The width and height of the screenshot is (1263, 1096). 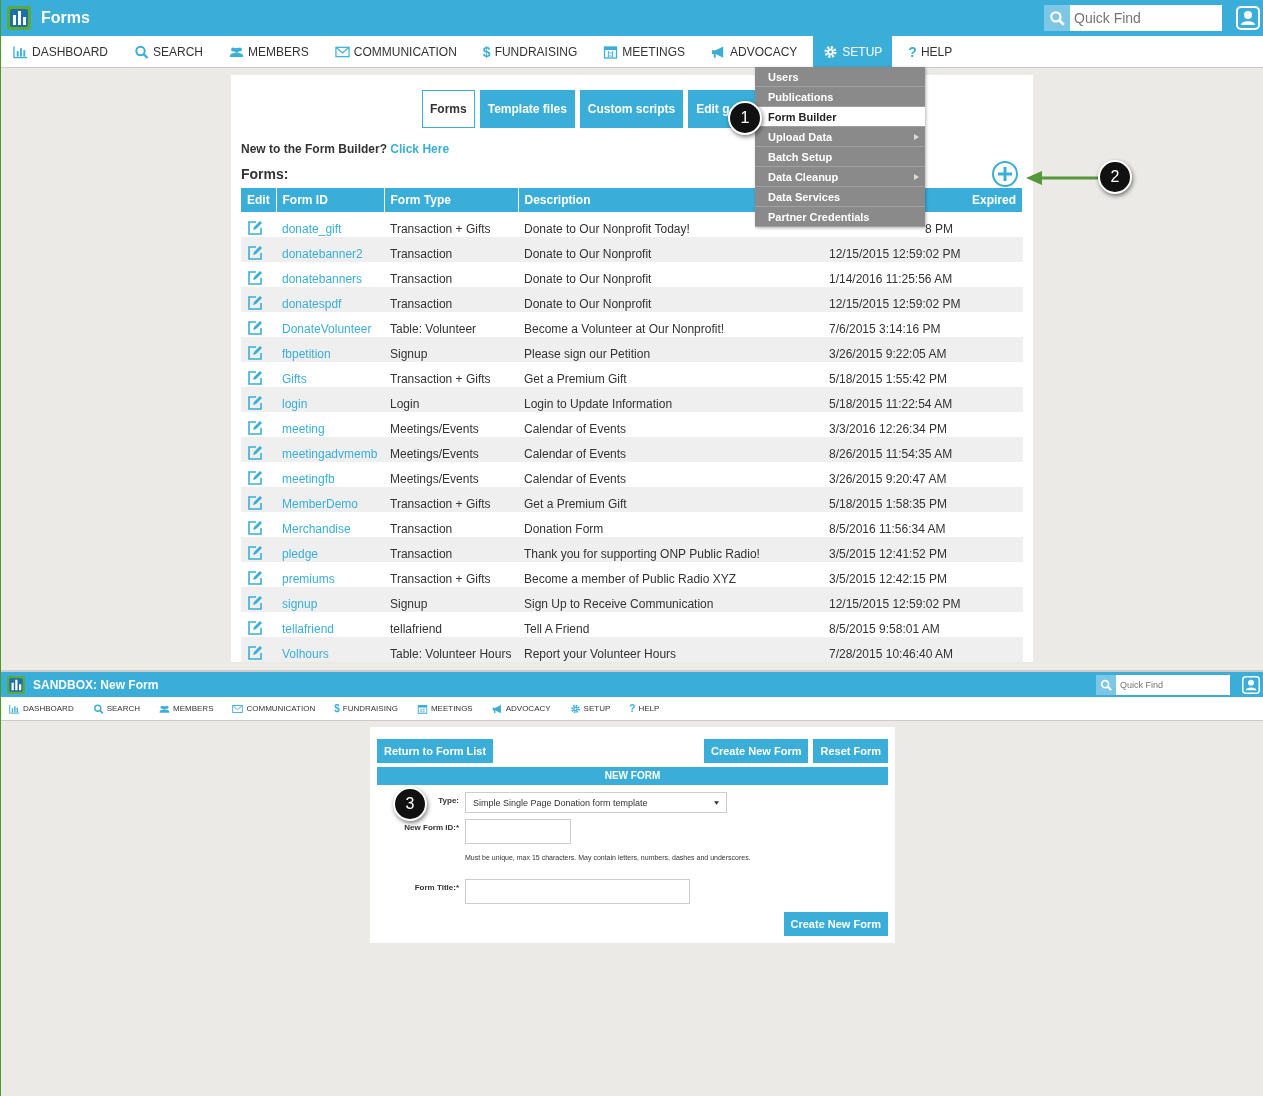 What do you see at coordinates (840, 197) in the screenshot?
I see `menu-item: Data Services` at bounding box center [840, 197].